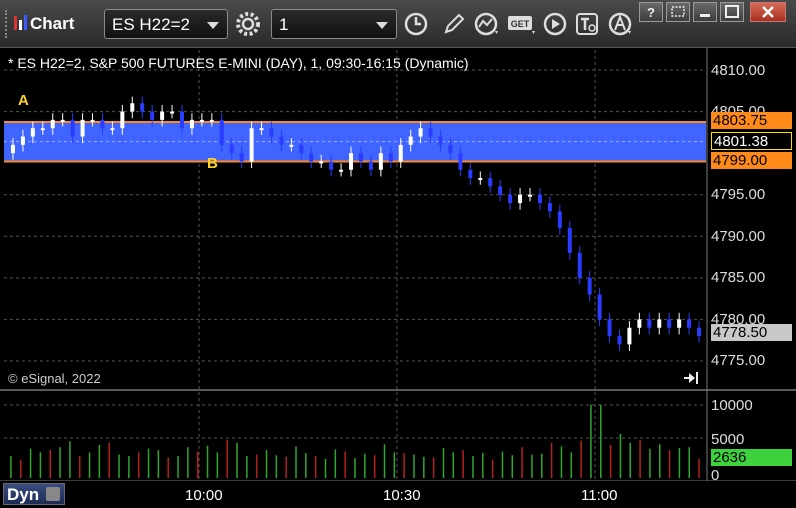 This screenshot has width=796, height=508. What do you see at coordinates (486, 24) in the screenshot?
I see `studies-button` at bounding box center [486, 24].